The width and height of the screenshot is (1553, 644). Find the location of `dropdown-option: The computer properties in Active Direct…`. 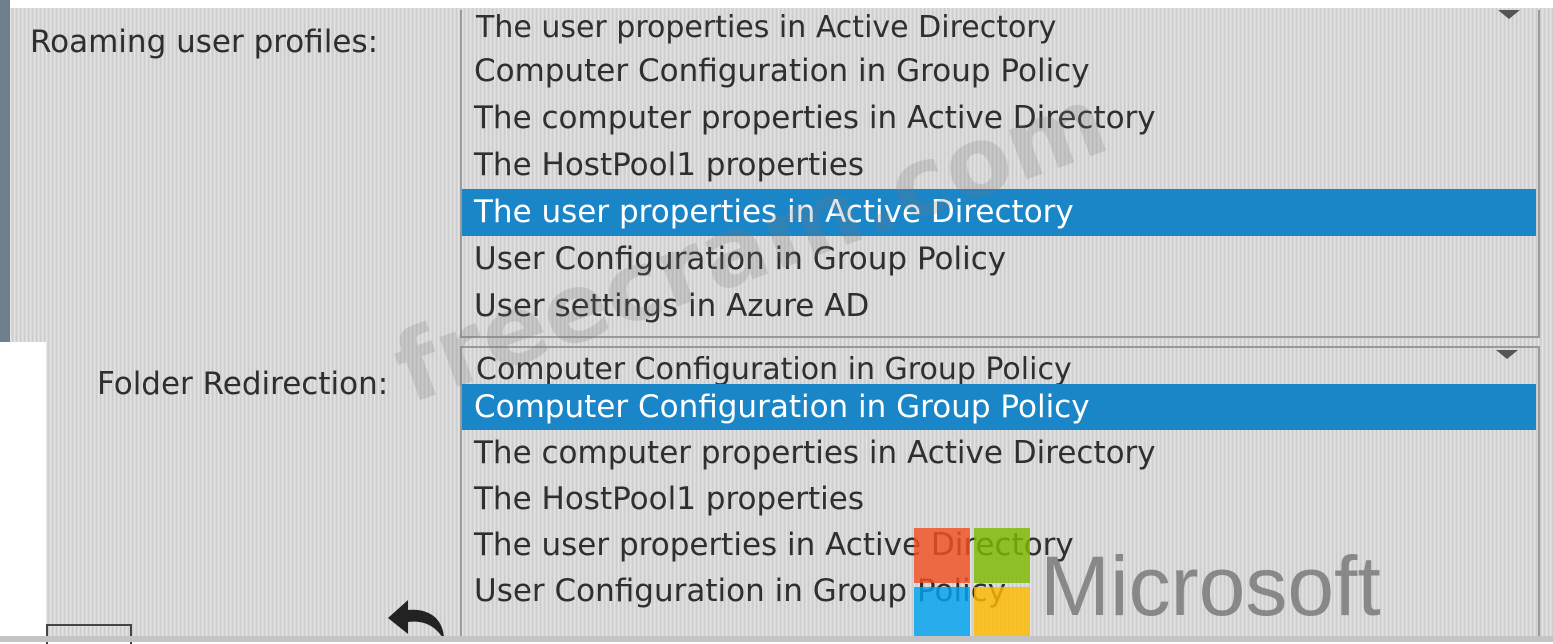

dropdown-option: The computer properties in Active Direct… is located at coordinates (999, 453).